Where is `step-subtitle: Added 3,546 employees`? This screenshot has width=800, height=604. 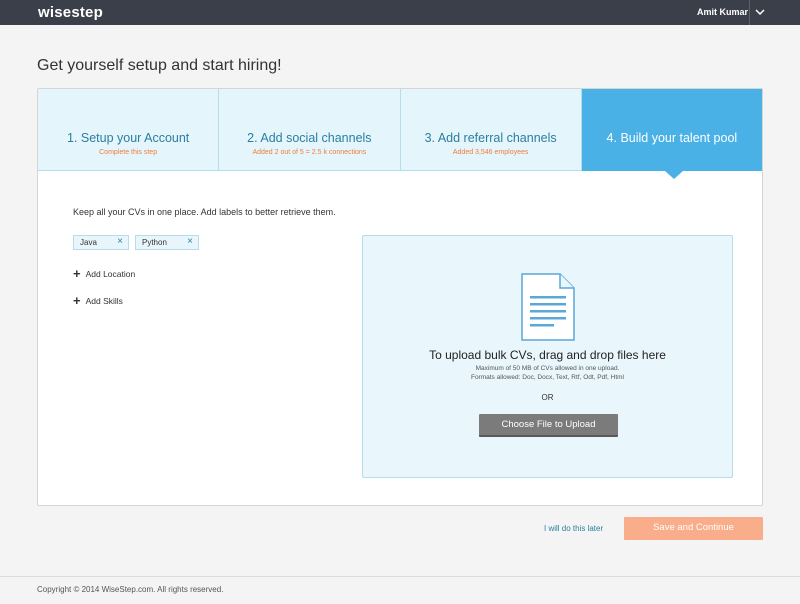
step-subtitle: Added 3,546 employees is located at coordinates (490, 152).